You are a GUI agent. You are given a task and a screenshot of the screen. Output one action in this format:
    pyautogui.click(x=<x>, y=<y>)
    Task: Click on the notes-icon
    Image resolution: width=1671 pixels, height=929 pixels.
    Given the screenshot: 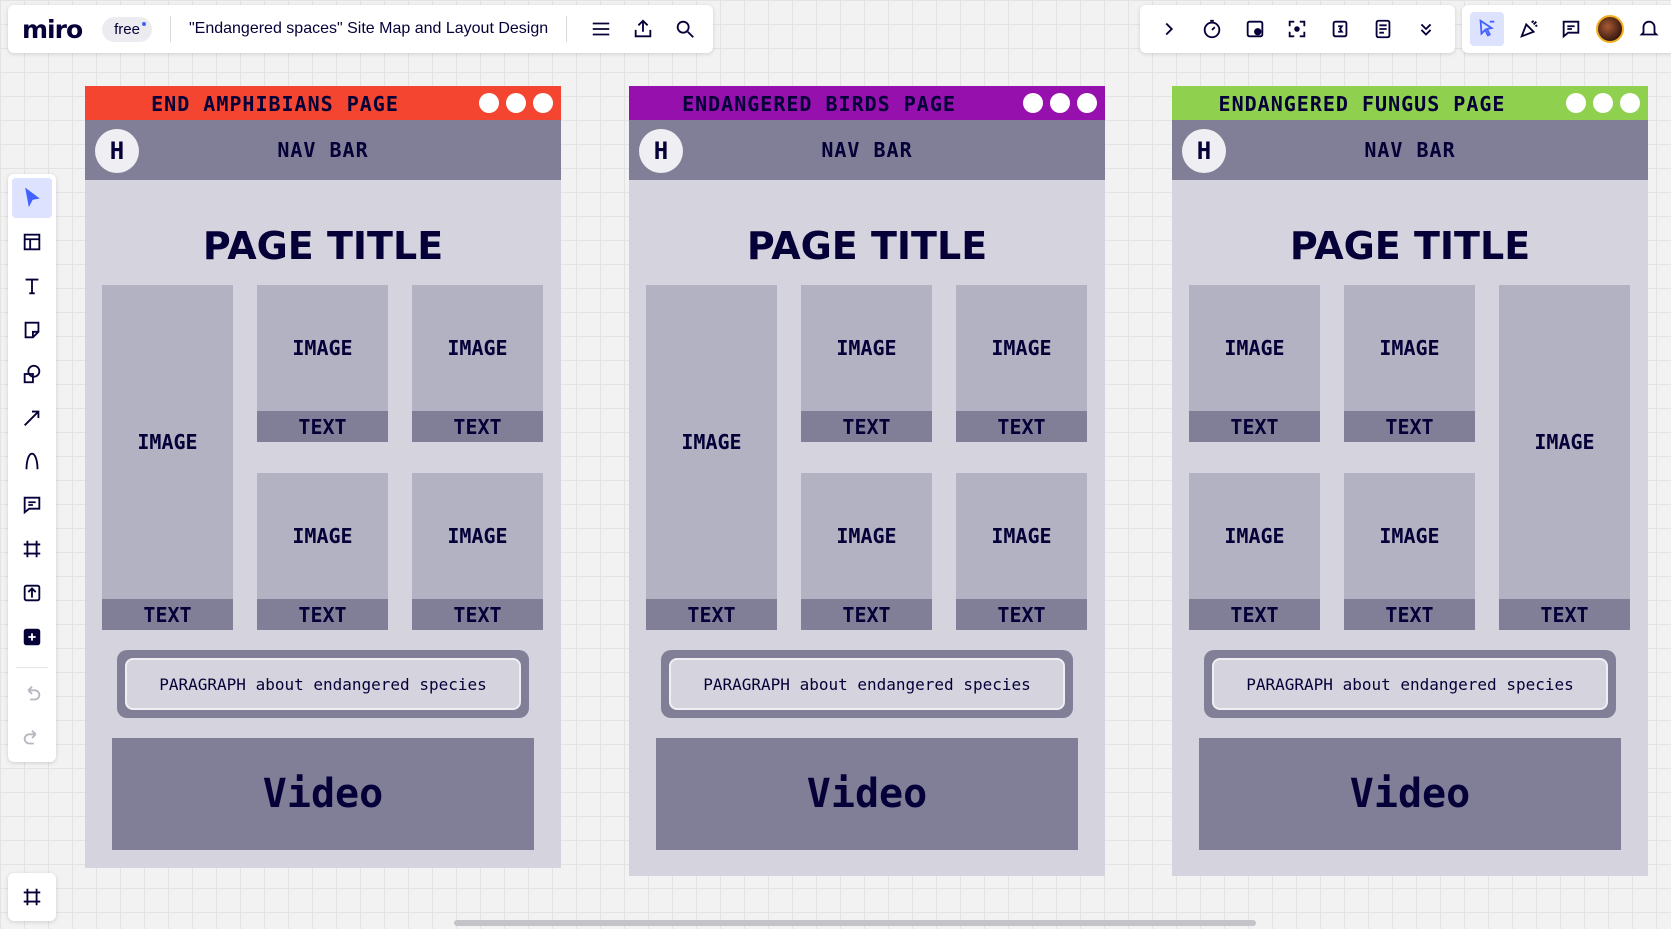 What is the action you would take?
    pyautogui.click(x=1383, y=29)
    